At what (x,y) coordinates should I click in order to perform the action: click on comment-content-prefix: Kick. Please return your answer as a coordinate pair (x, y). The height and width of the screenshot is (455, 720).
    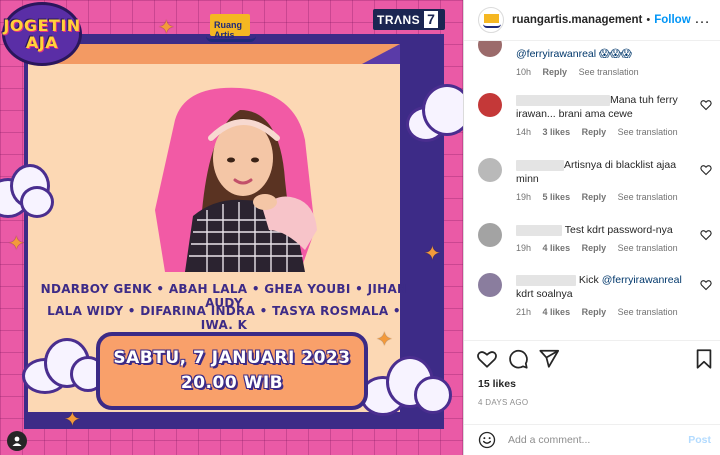
    Looking at the image, I should click on (590, 280).